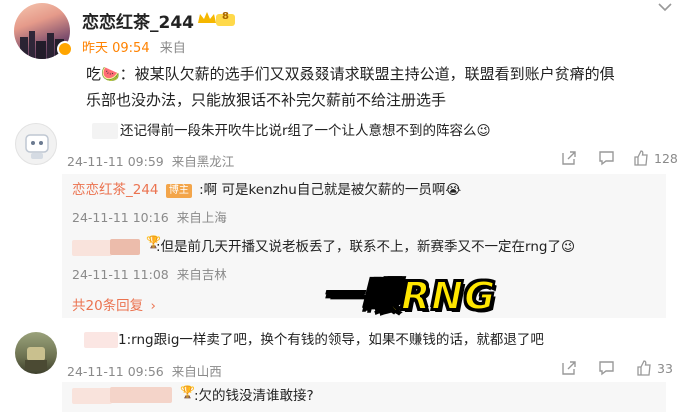  What do you see at coordinates (120, 274) in the screenshot?
I see `reply2-date: 24-11-11 11:08` at bounding box center [120, 274].